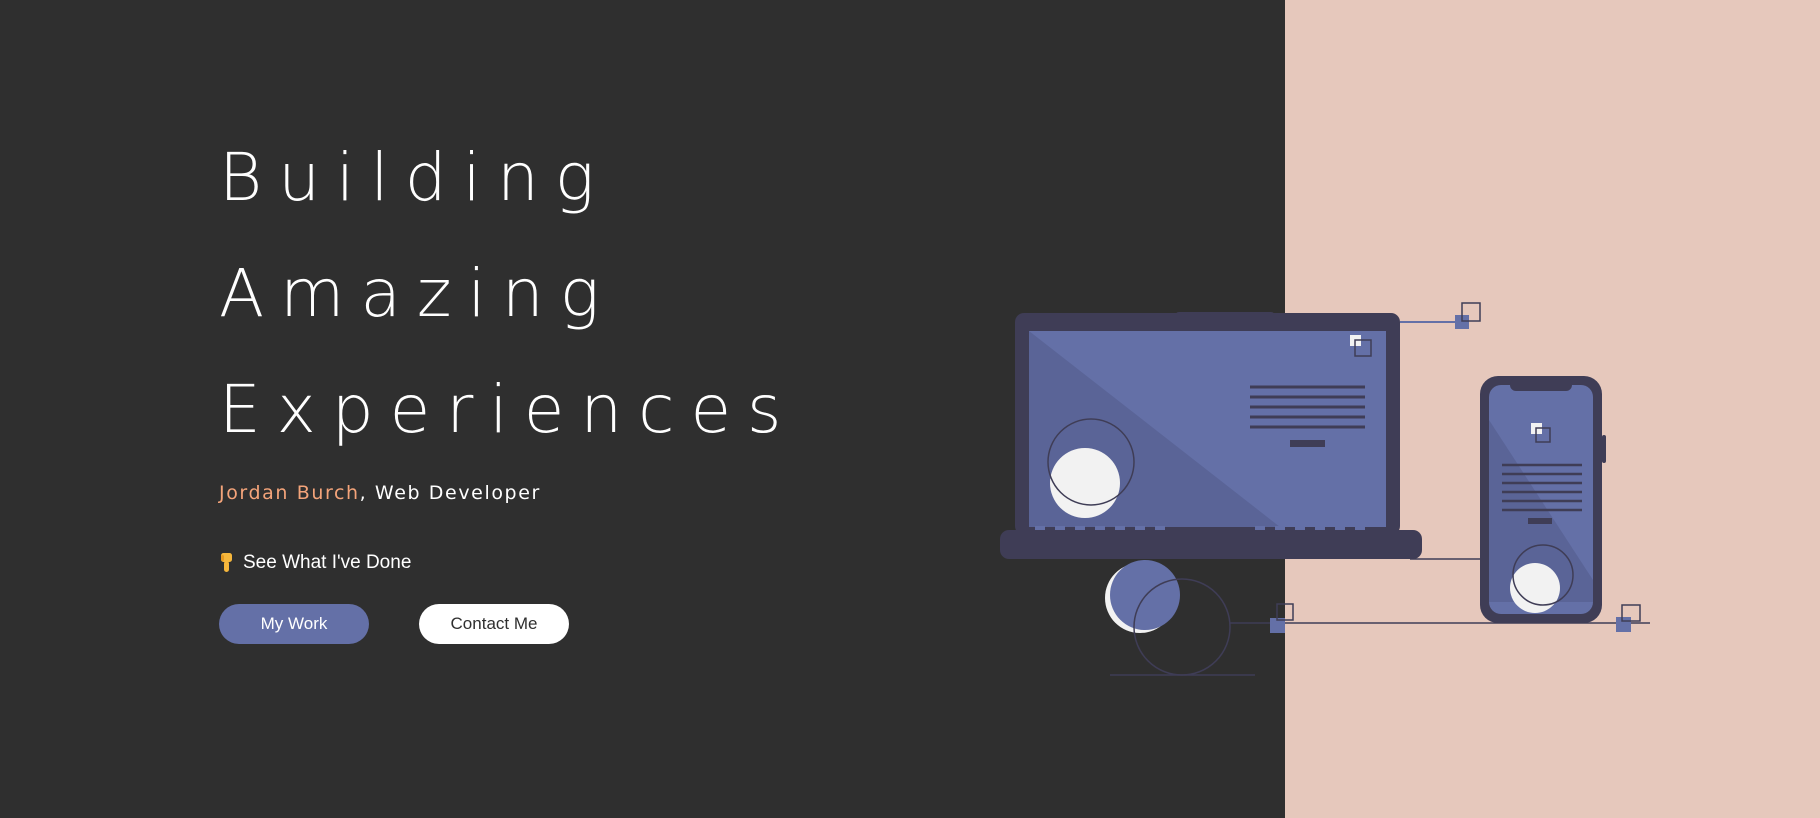  What do you see at coordinates (327, 562) in the screenshot?
I see `see-work-label: See What I've Done` at bounding box center [327, 562].